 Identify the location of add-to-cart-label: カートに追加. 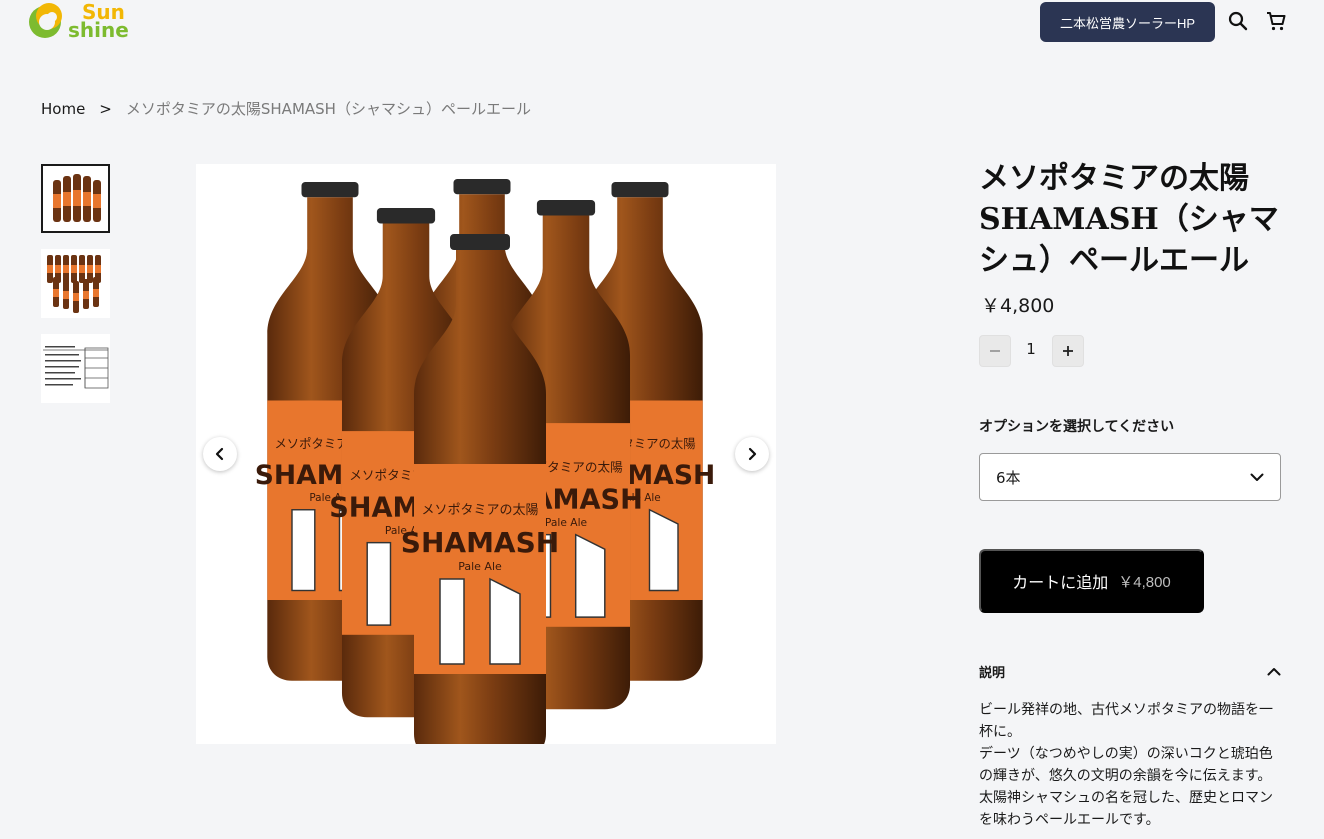
(1060, 583).